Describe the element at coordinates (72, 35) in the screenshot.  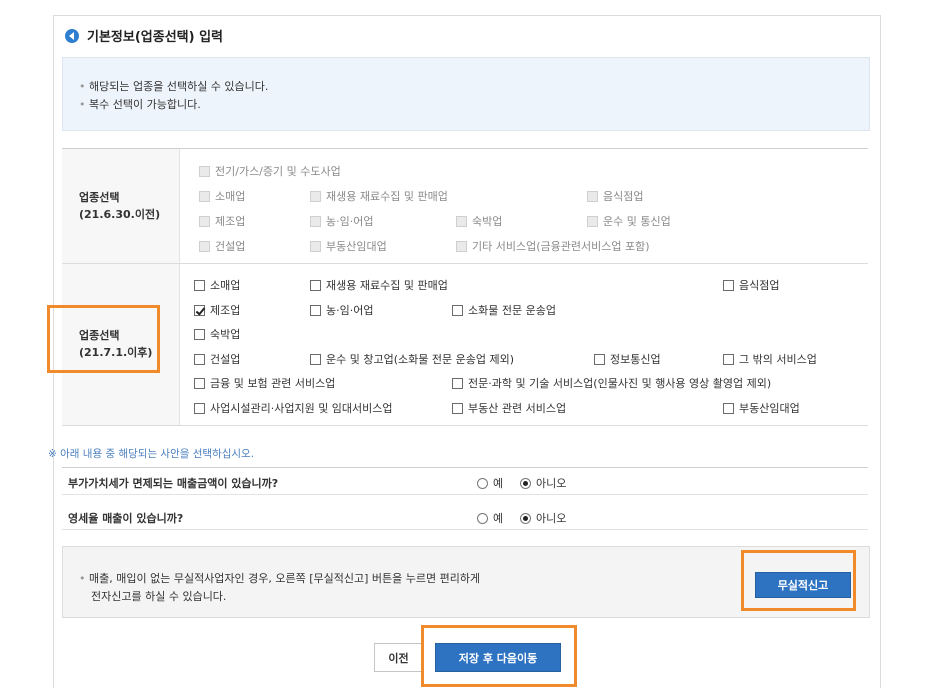
I see `arrow-circle-icon` at that location.